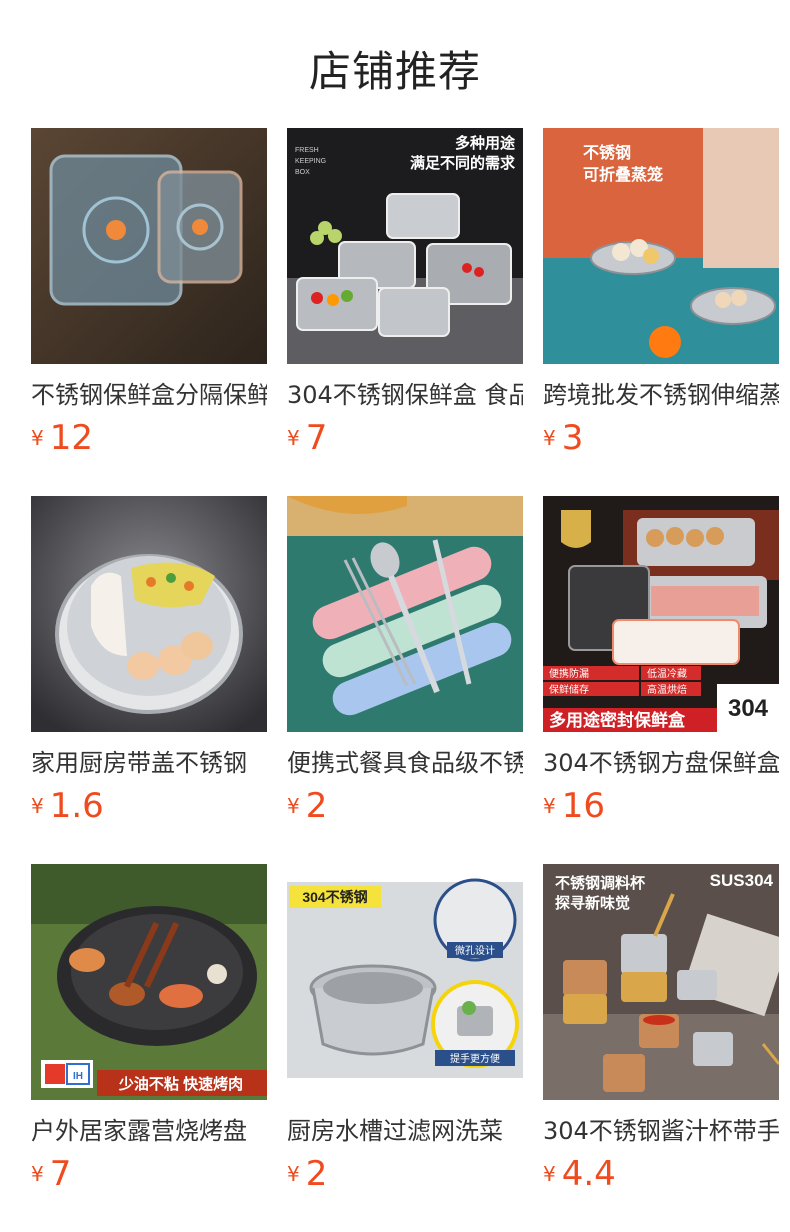 This screenshot has width=790, height=1232. I want to click on image-caption: IH, so click(78, 1076).